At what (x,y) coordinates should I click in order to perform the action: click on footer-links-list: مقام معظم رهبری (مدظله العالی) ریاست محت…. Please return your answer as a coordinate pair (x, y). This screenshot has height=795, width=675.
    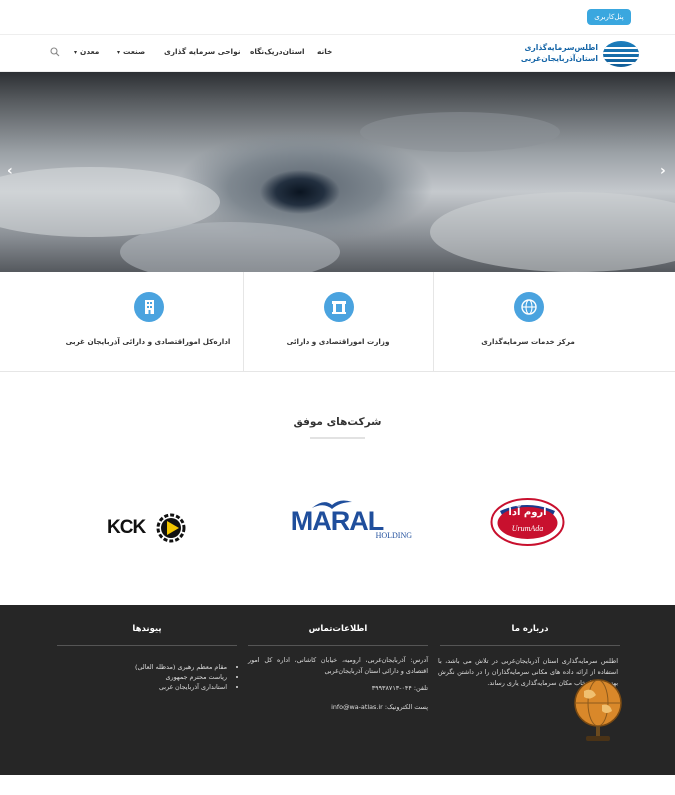
    Looking at the image, I should click on (147, 677).